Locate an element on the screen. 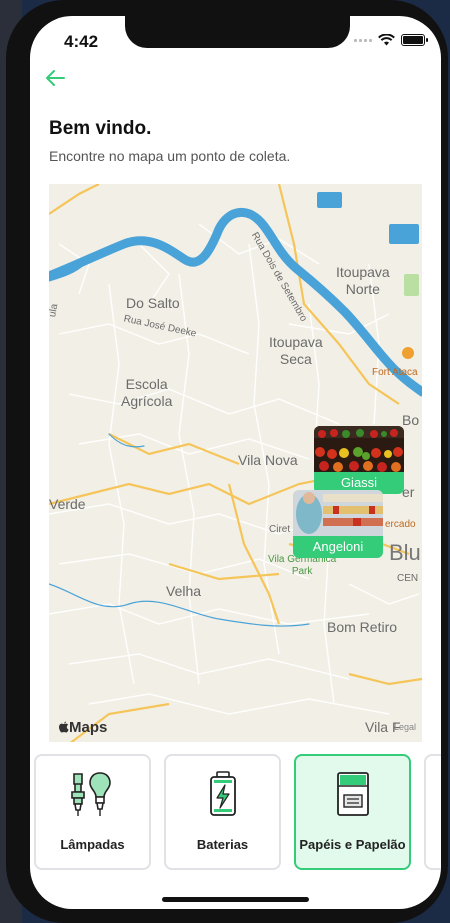  lamp-icon is located at coordinates (92, 795).